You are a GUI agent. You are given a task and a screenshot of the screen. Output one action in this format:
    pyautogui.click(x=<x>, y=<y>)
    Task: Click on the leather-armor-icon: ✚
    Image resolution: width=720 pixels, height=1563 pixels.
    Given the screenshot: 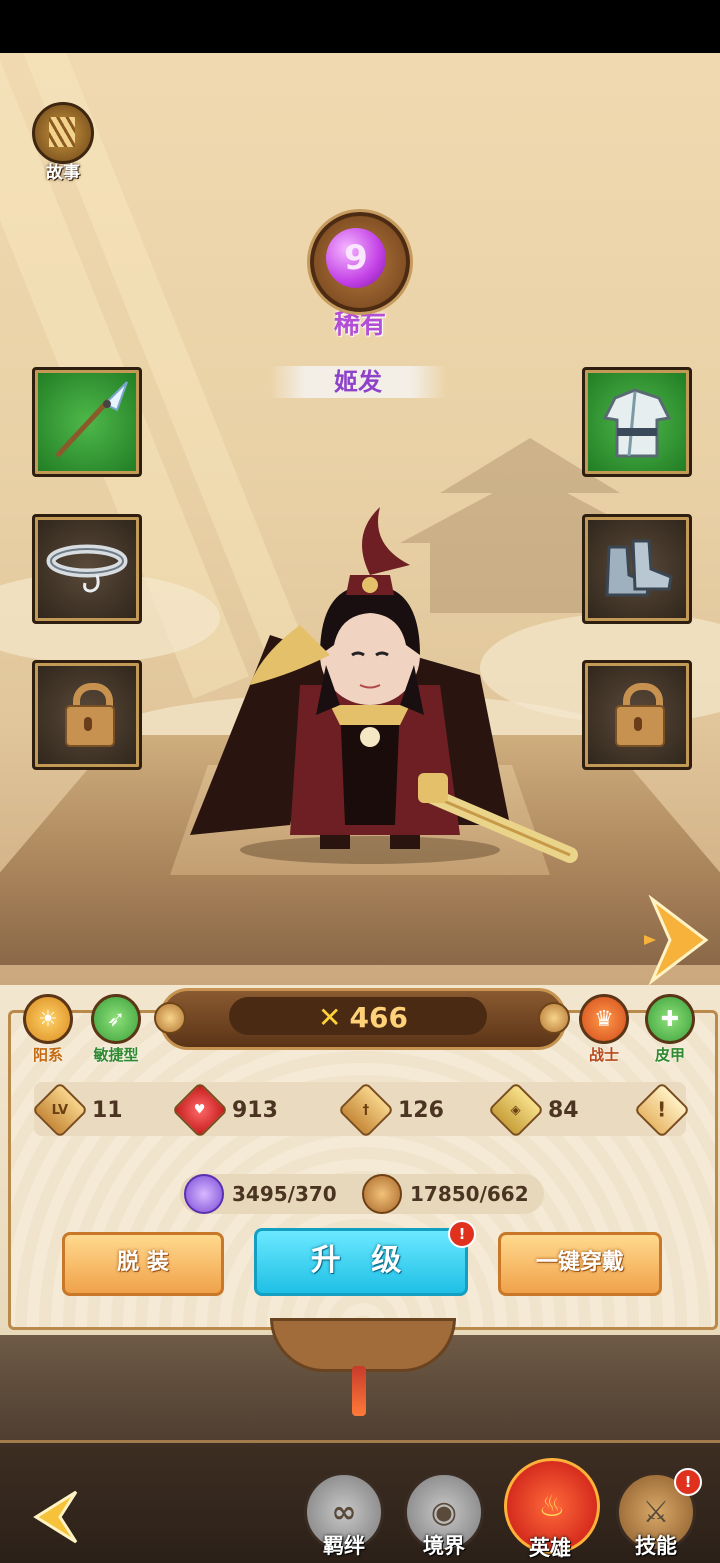 What is the action you would take?
    pyautogui.click(x=670, y=1019)
    